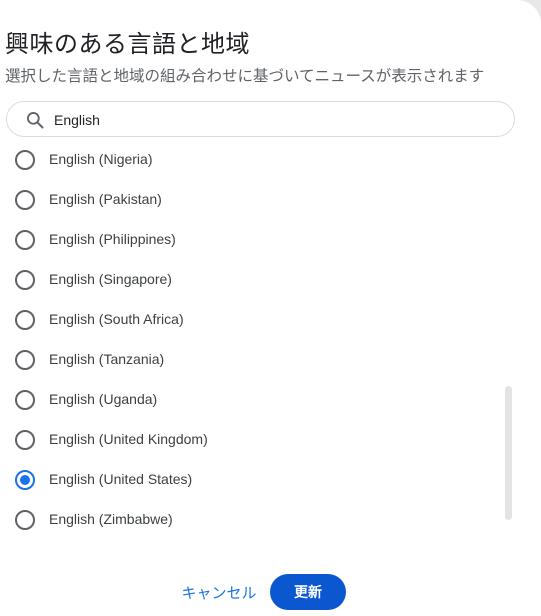 Image resolution: width=541 pixels, height=616 pixels. I want to click on list-item: English (United States), so click(250, 480).